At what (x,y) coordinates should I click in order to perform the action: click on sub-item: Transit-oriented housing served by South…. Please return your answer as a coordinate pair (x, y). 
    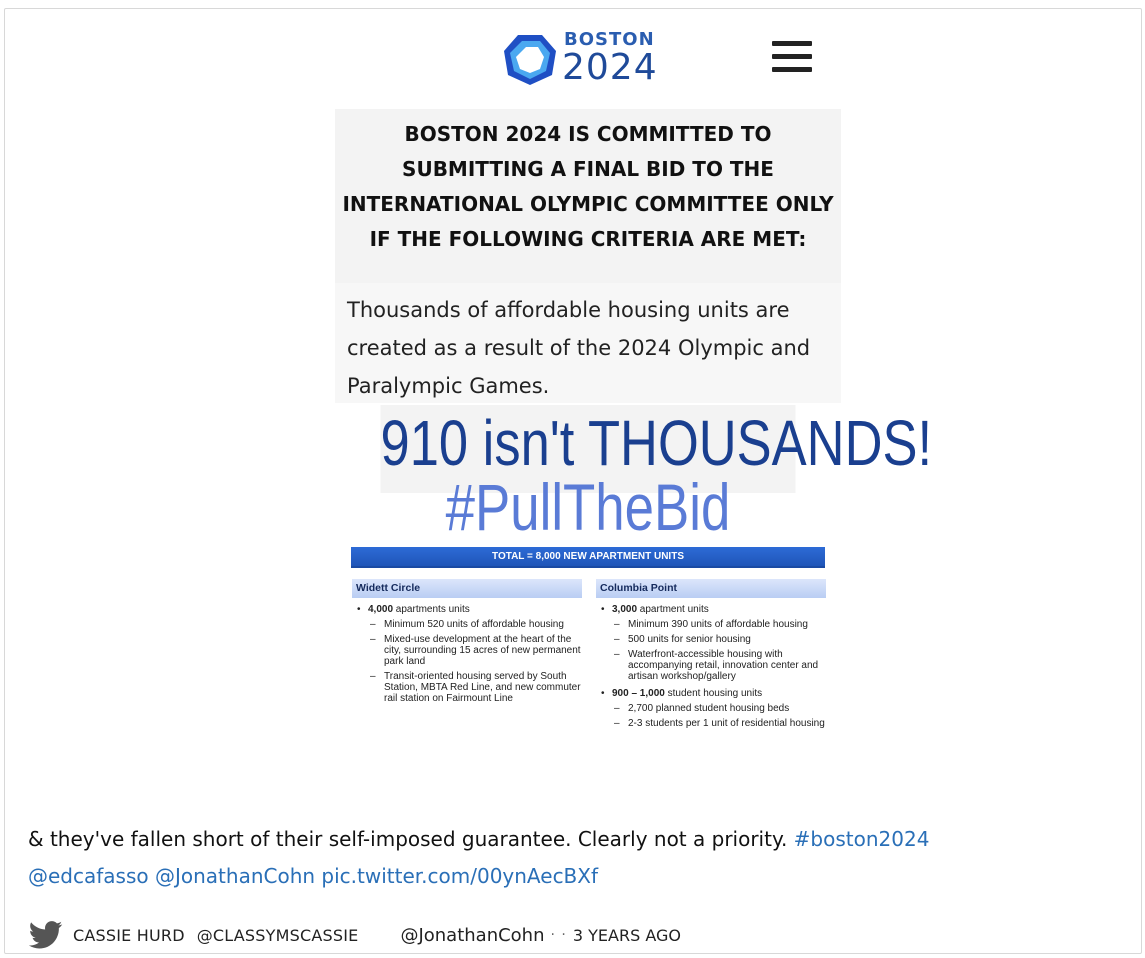
    Looking at the image, I should click on (476, 687).